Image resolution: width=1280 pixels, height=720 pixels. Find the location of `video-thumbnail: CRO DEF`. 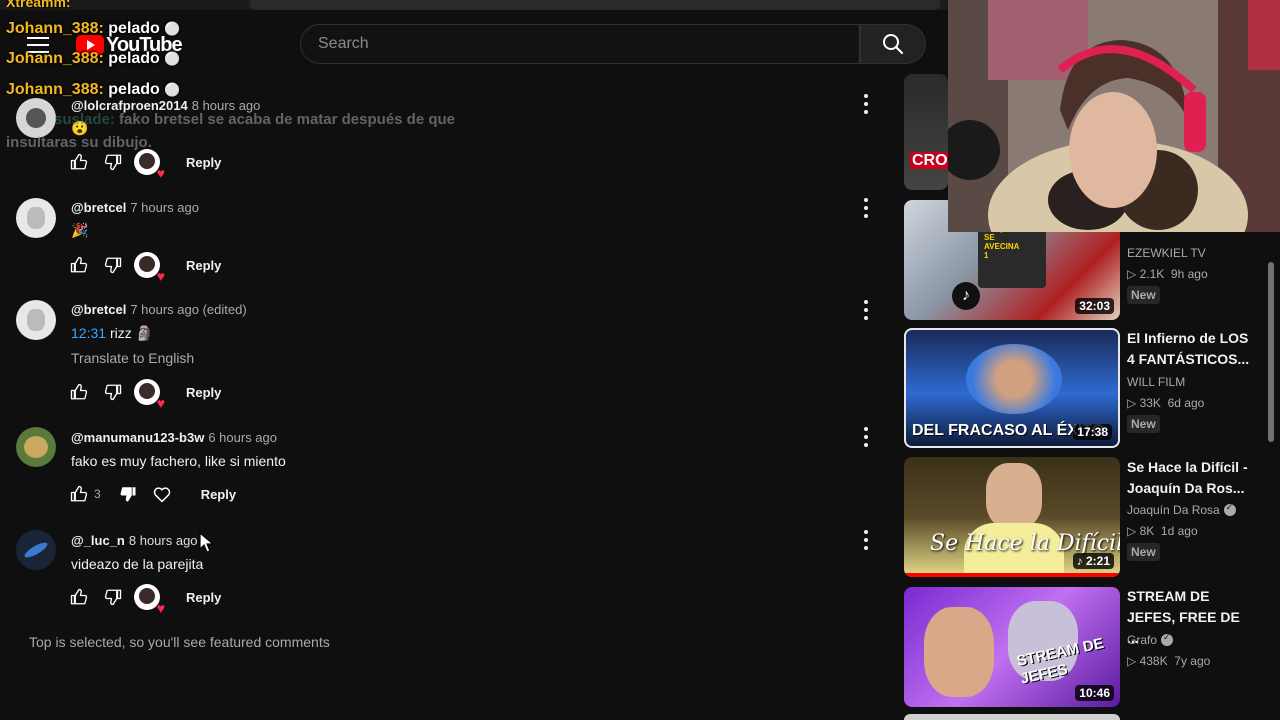

video-thumbnail: CRO DEF is located at coordinates (926, 132).